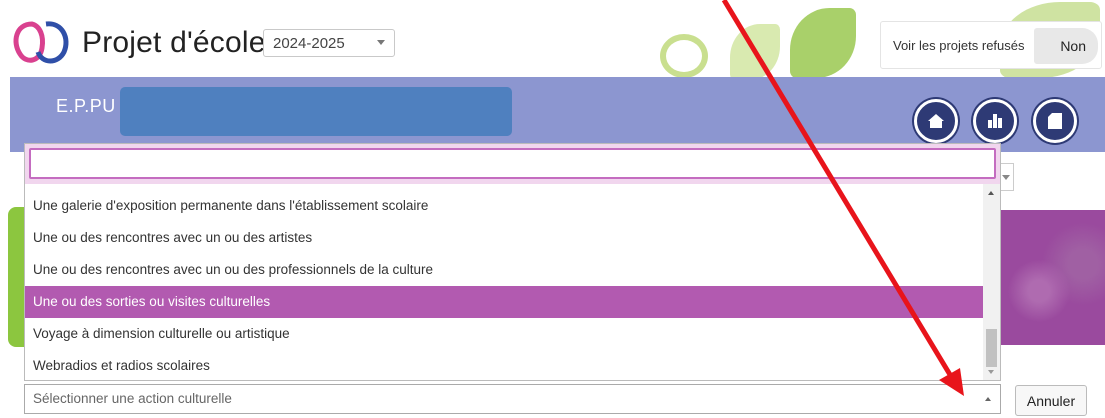 This screenshot has height=418, width=1105. What do you see at coordinates (991, 348) in the screenshot?
I see `scrollbar-thumb` at bounding box center [991, 348].